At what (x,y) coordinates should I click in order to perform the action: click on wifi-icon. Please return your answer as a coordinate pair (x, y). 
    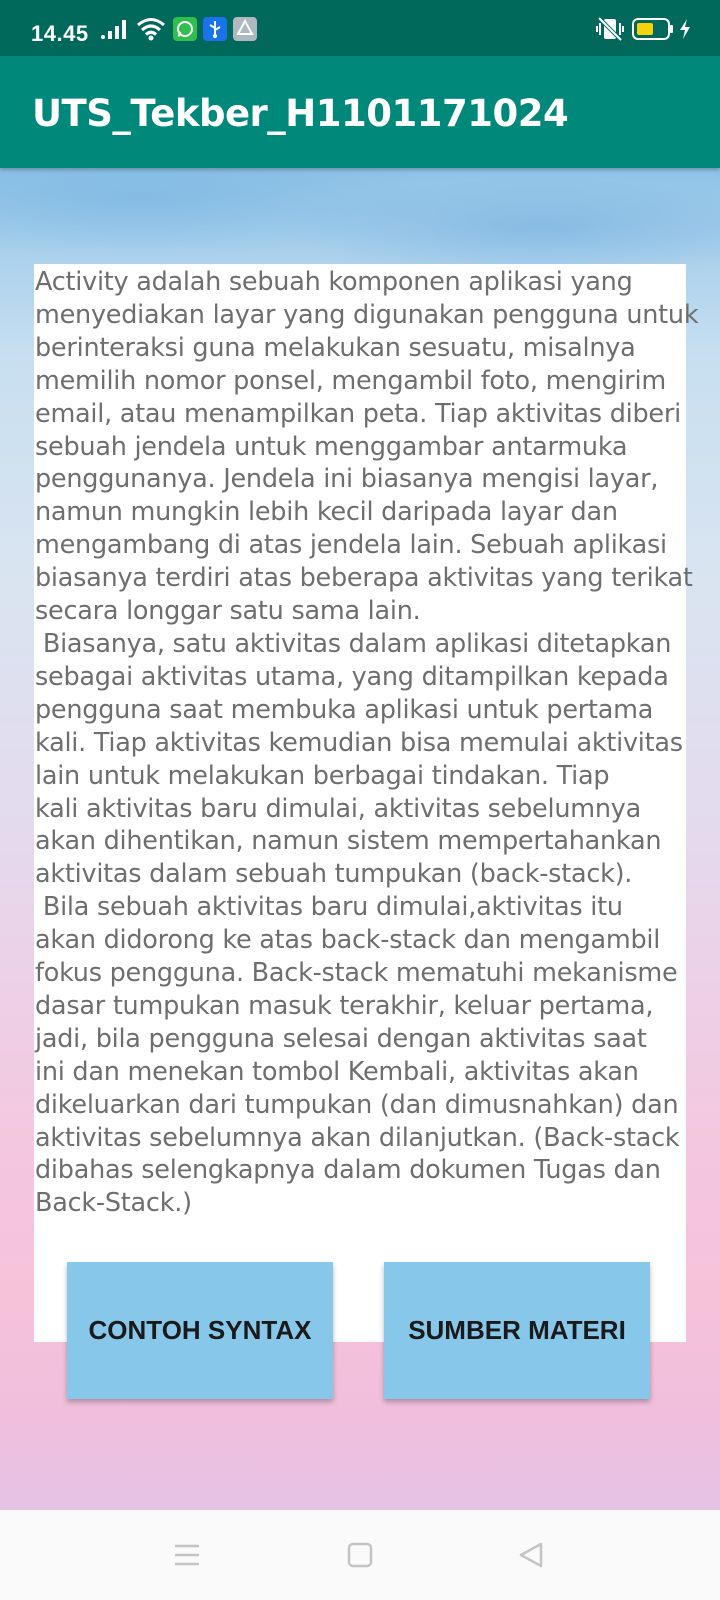
    Looking at the image, I should click on (151, 29).